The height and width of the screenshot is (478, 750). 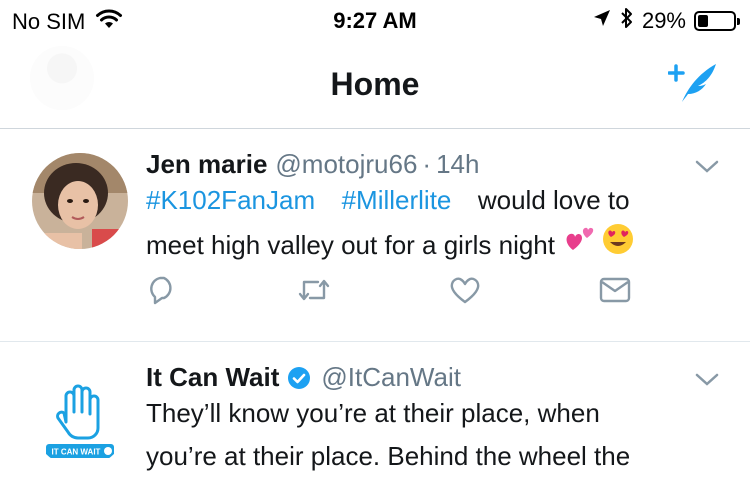 I want to click on direct-message-icon, so click(x=615, y=292).